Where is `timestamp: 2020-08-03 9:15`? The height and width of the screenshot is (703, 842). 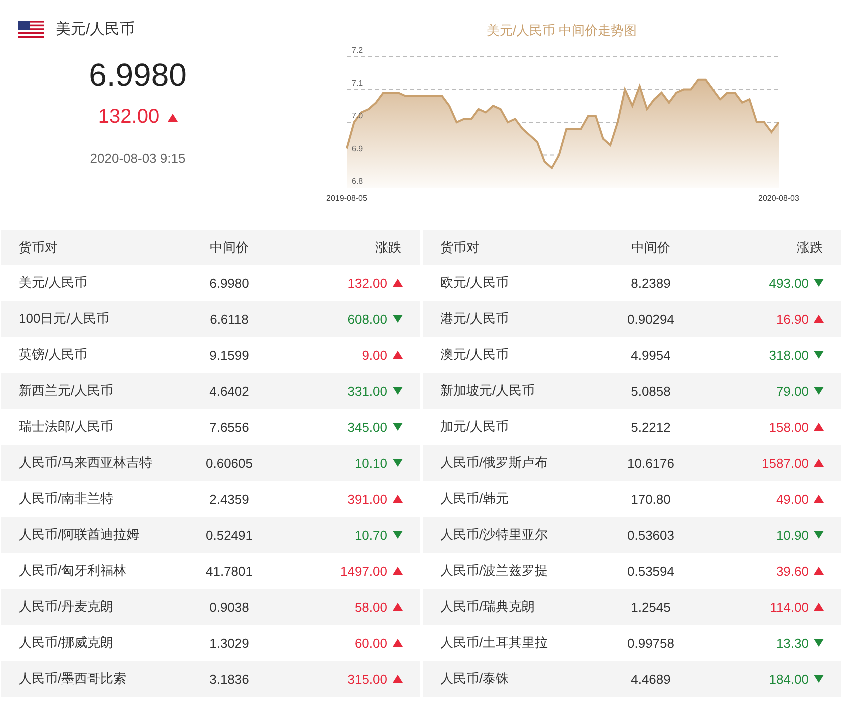
timestamp: 2020-08-03 9:15 is located at coordinates (138, 158).